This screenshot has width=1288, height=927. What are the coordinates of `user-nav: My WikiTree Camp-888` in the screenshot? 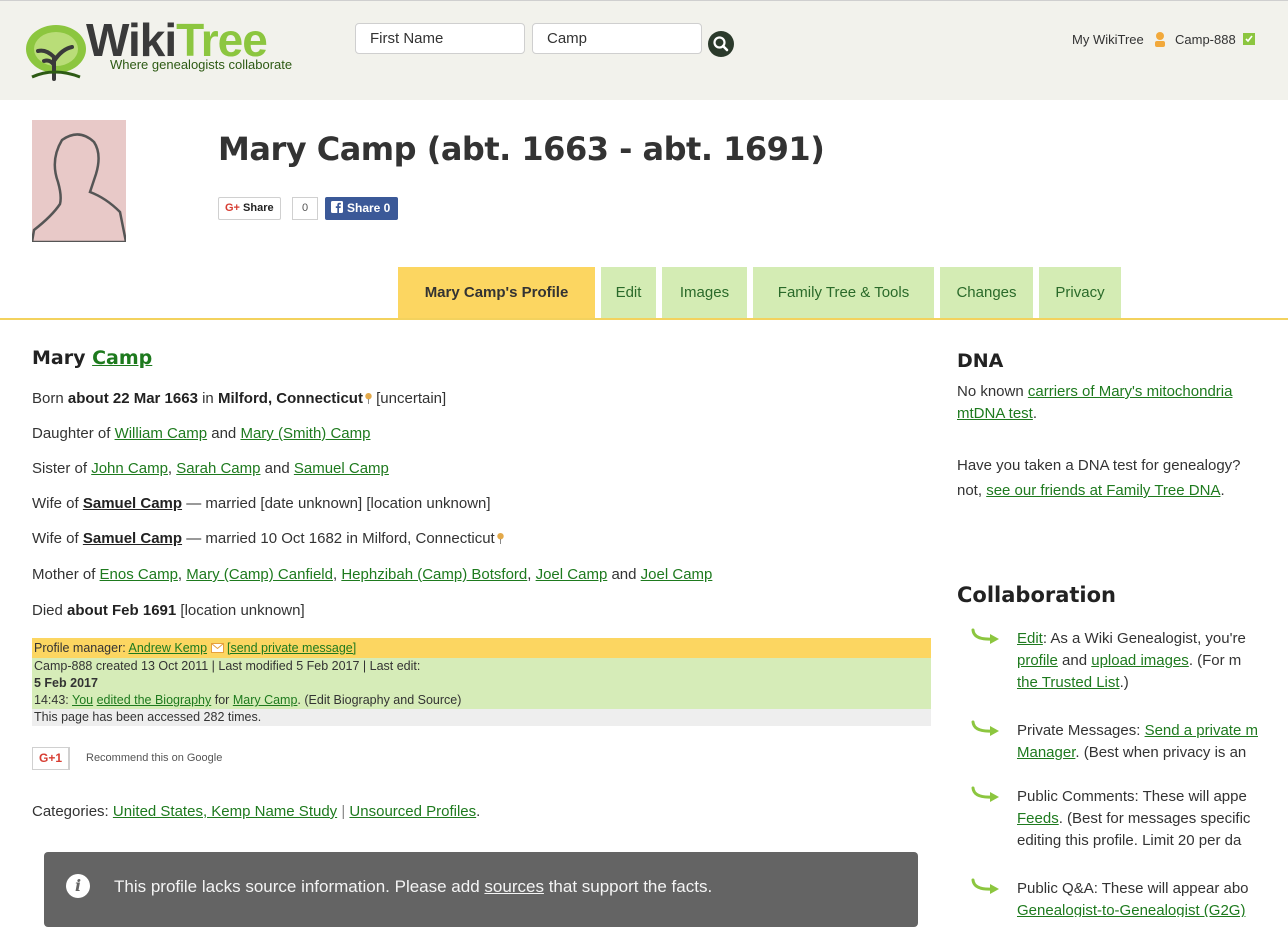 It's located at (1164, 39).